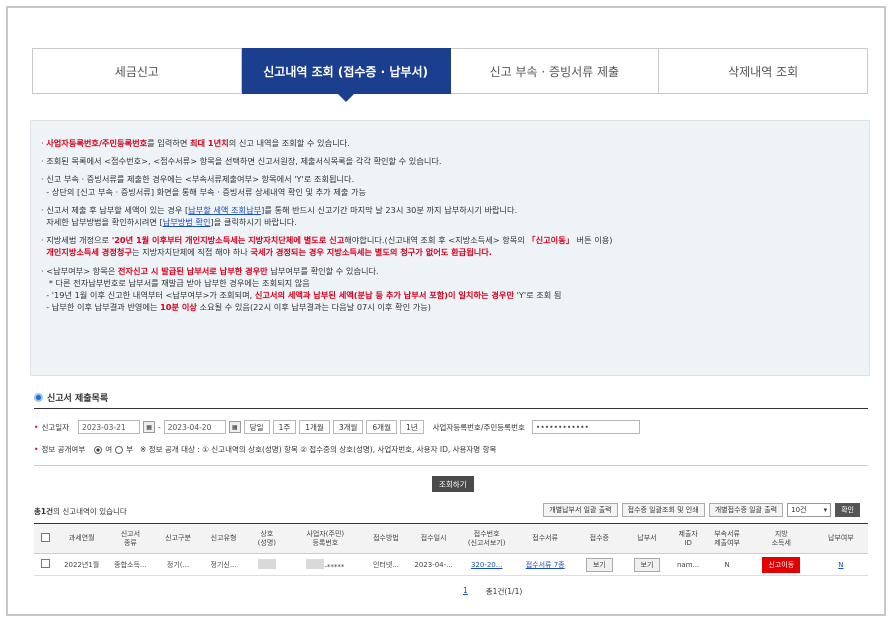 Image resolution: width=894 pixels, height=624 pixels. What do you see at coordinates (688, 538) in the screenshot?
I see `col-header: 제출자 ID` at bounding box center [688, 538].